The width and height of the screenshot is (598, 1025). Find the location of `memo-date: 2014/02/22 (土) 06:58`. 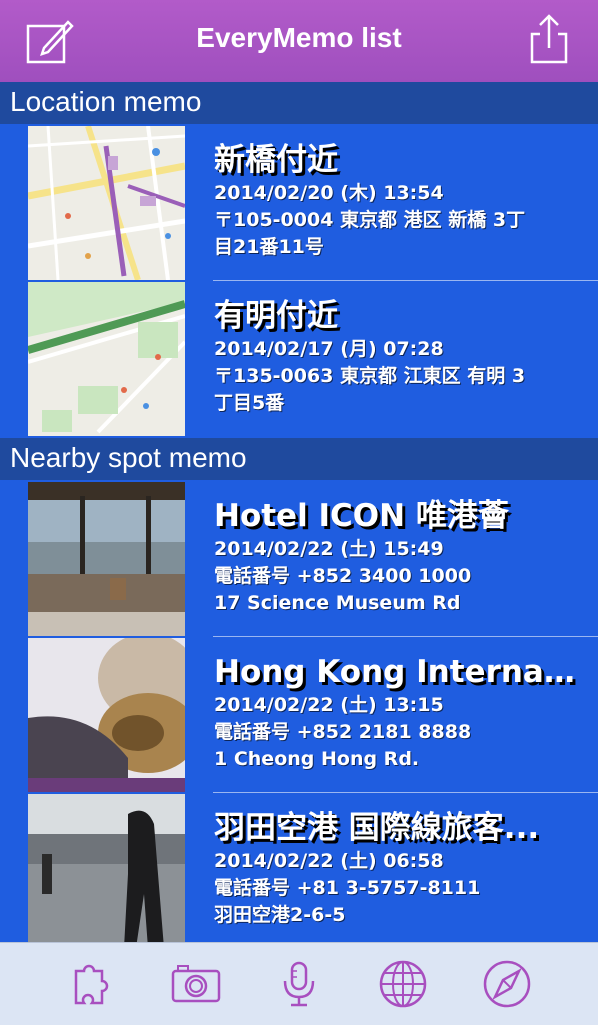

memo-date: 2014/02/22 (土) 06:58 is located at coordinates (329, 861).